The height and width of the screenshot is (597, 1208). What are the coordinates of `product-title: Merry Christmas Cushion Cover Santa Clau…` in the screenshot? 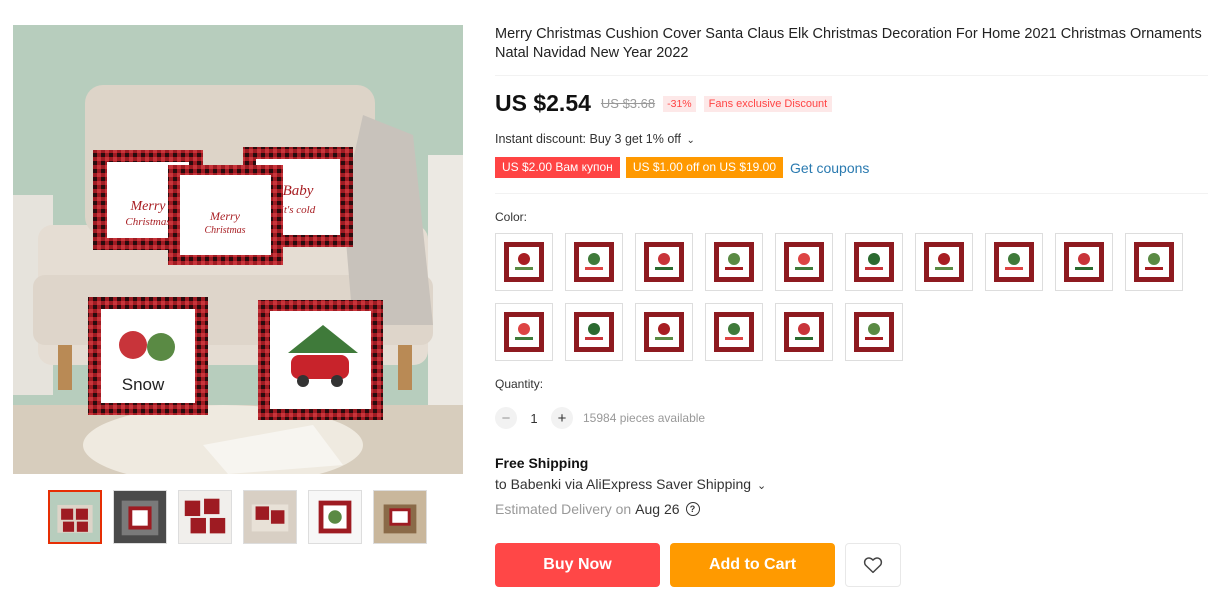 It's located at (848, 43).